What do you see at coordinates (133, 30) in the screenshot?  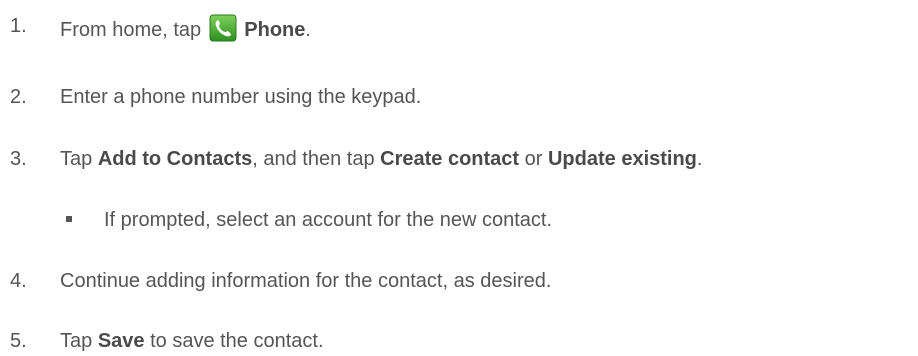 I see `step-text-part: From home, tap` at bounding box center [133, 30].